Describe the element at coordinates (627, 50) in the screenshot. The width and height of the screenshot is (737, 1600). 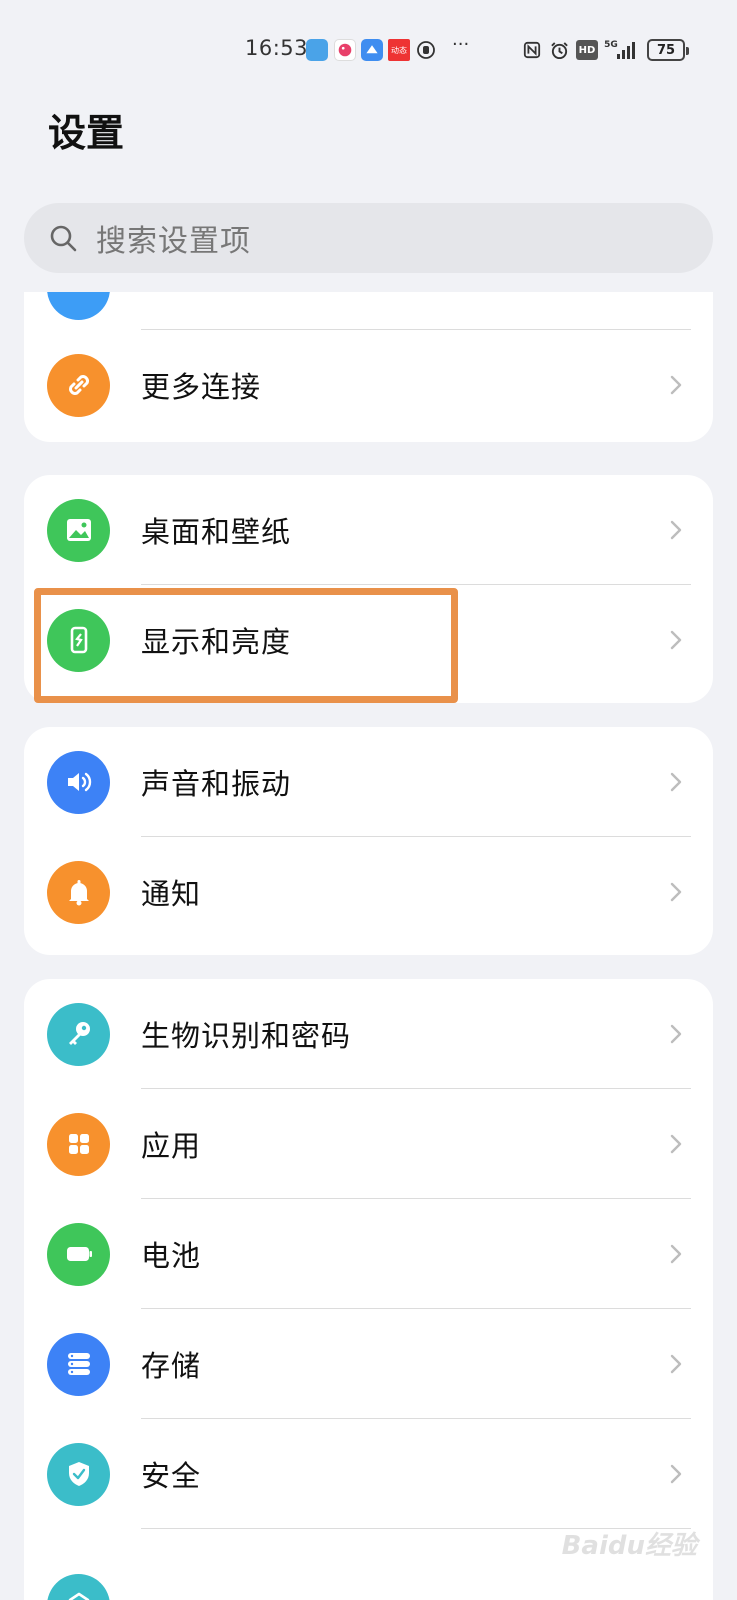
I see `signal-icon` at that location.